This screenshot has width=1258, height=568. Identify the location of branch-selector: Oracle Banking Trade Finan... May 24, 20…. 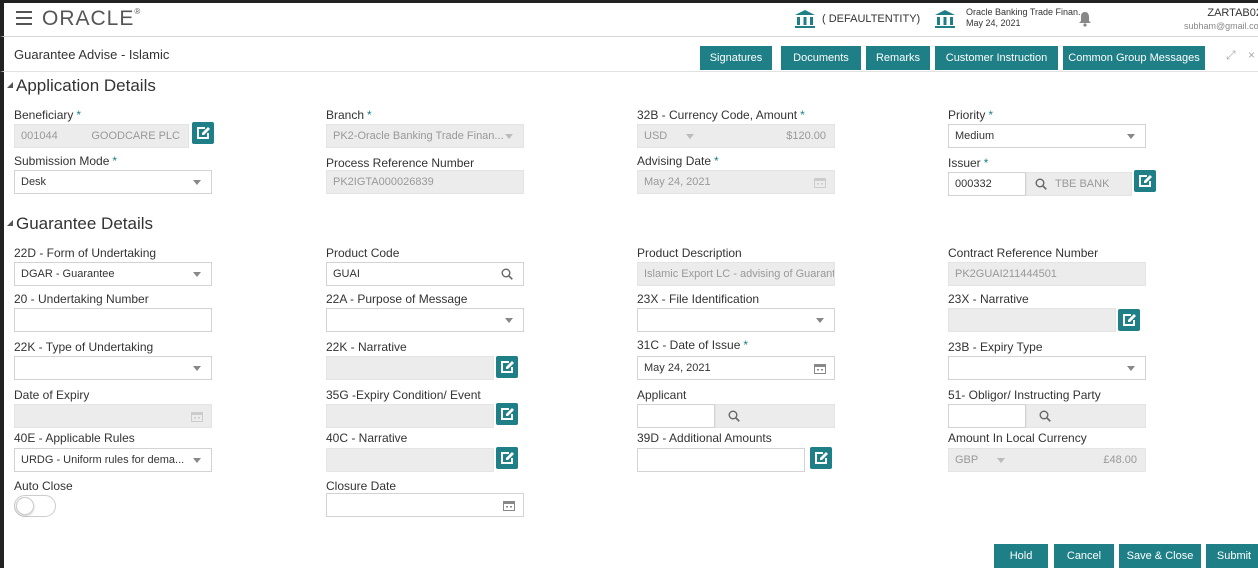
(1026, 18).